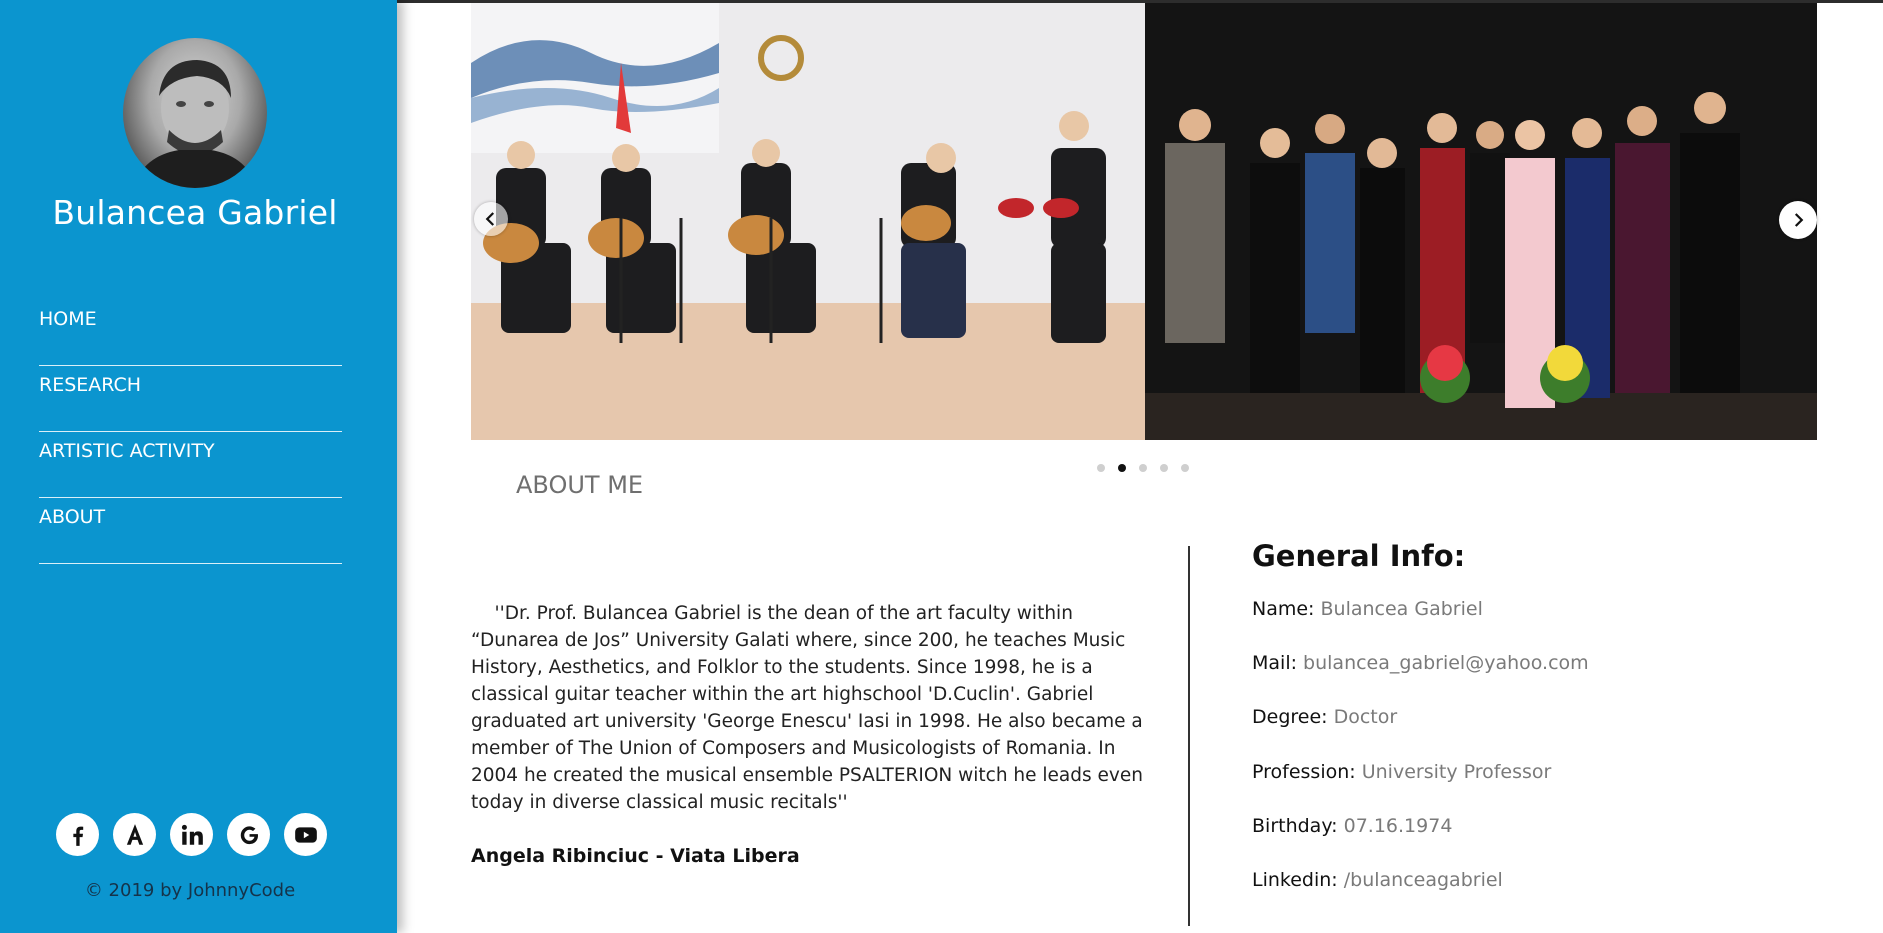 This screenshot has height=933, width=1883. What do you see at coordinates (580, 485) in the screenshot?
I see `section-title: ABOUT ME` at bounding box center [580, 485].